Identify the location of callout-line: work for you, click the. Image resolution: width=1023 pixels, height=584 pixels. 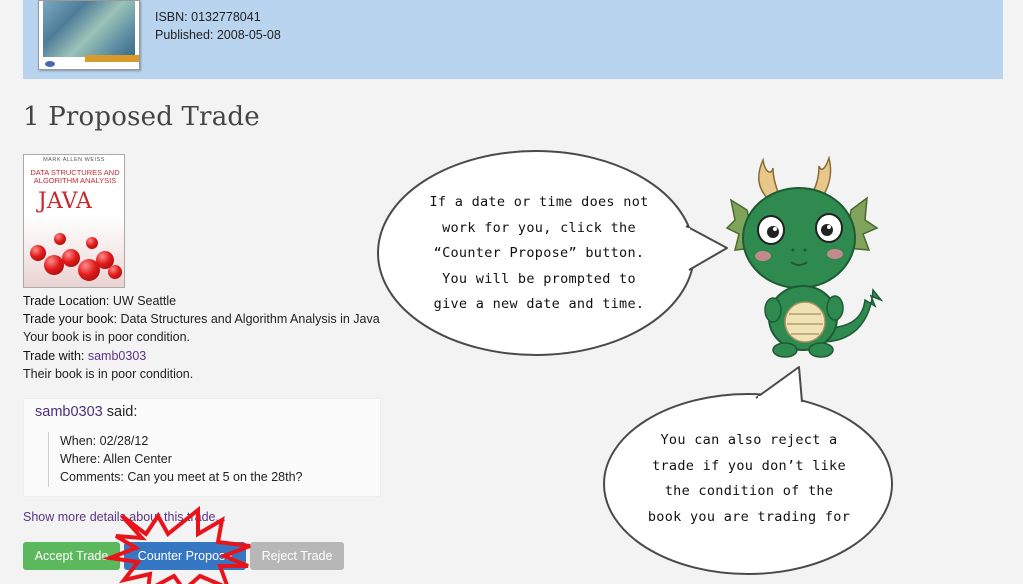
(539, 227).